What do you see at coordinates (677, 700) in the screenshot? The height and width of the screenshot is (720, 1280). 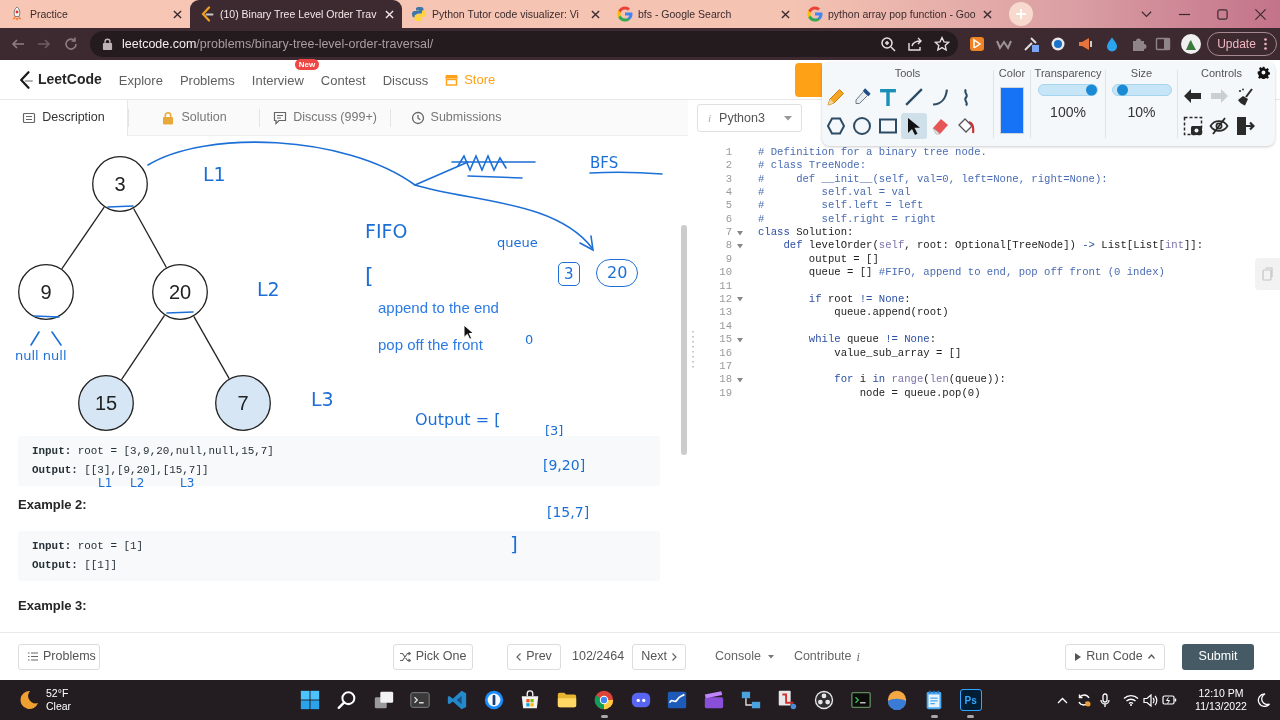 I see `chart-icon` at bounding box center [677, 700].